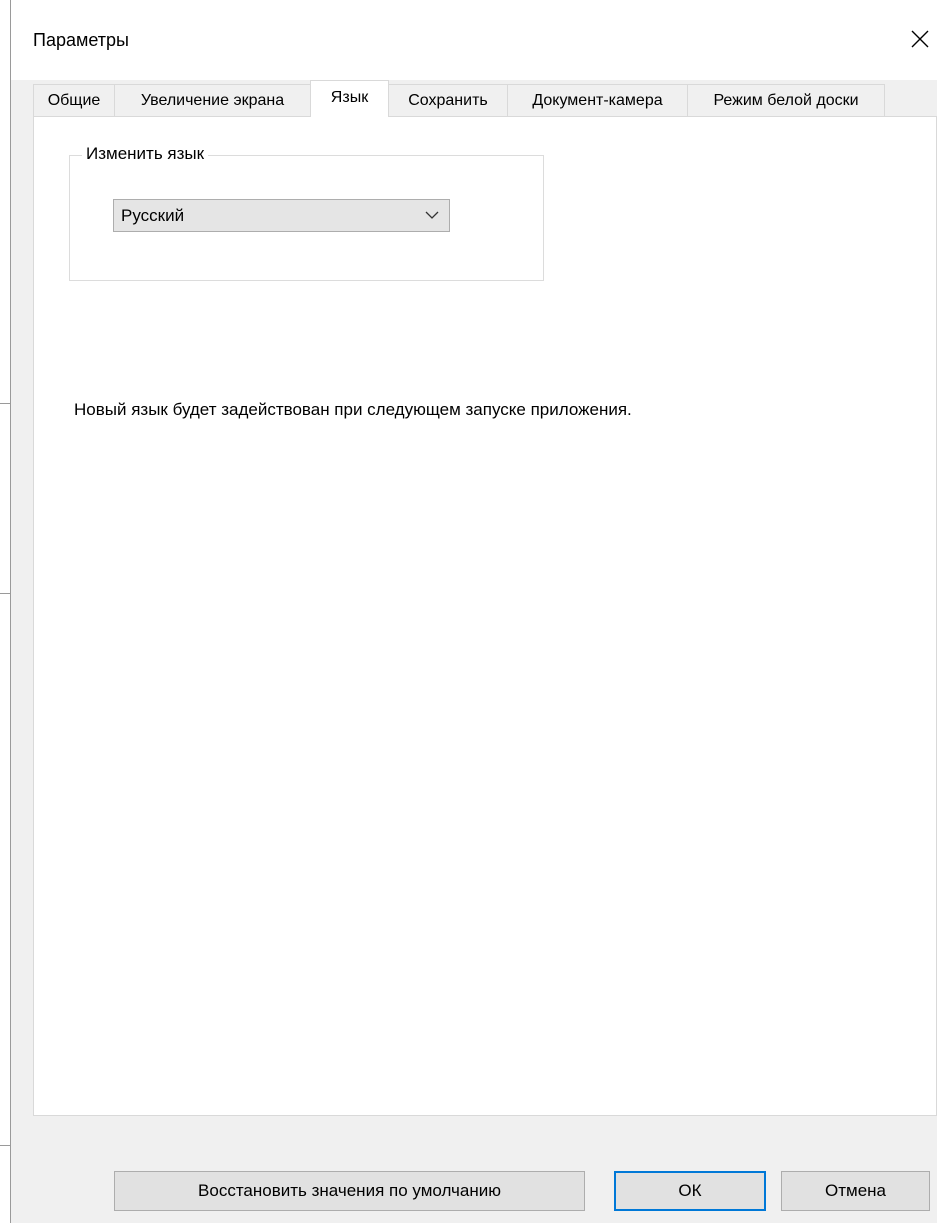 The height and width of the screenshot is (1223, 937). What do you see at coordinates (432, 215) in the screenshot?
I see `chevron-down-icon` at bounding box center [432, 215].